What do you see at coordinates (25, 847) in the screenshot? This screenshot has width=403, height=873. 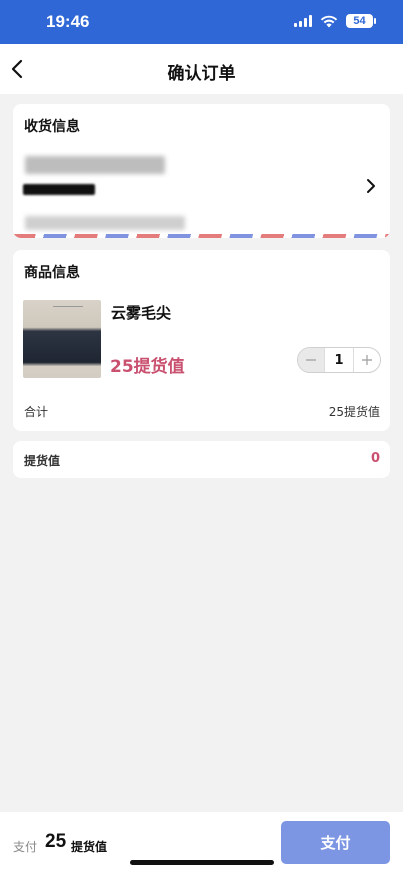 I see `pay-label: 支付` at bounding box center [25, 847].